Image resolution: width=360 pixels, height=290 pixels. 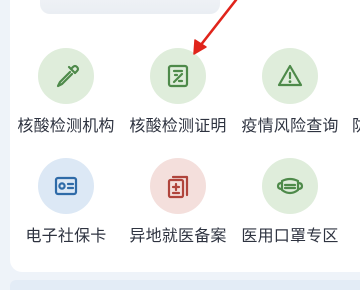 I want to click on service-label: 疫情风险查询, so click(x=290, y=125).